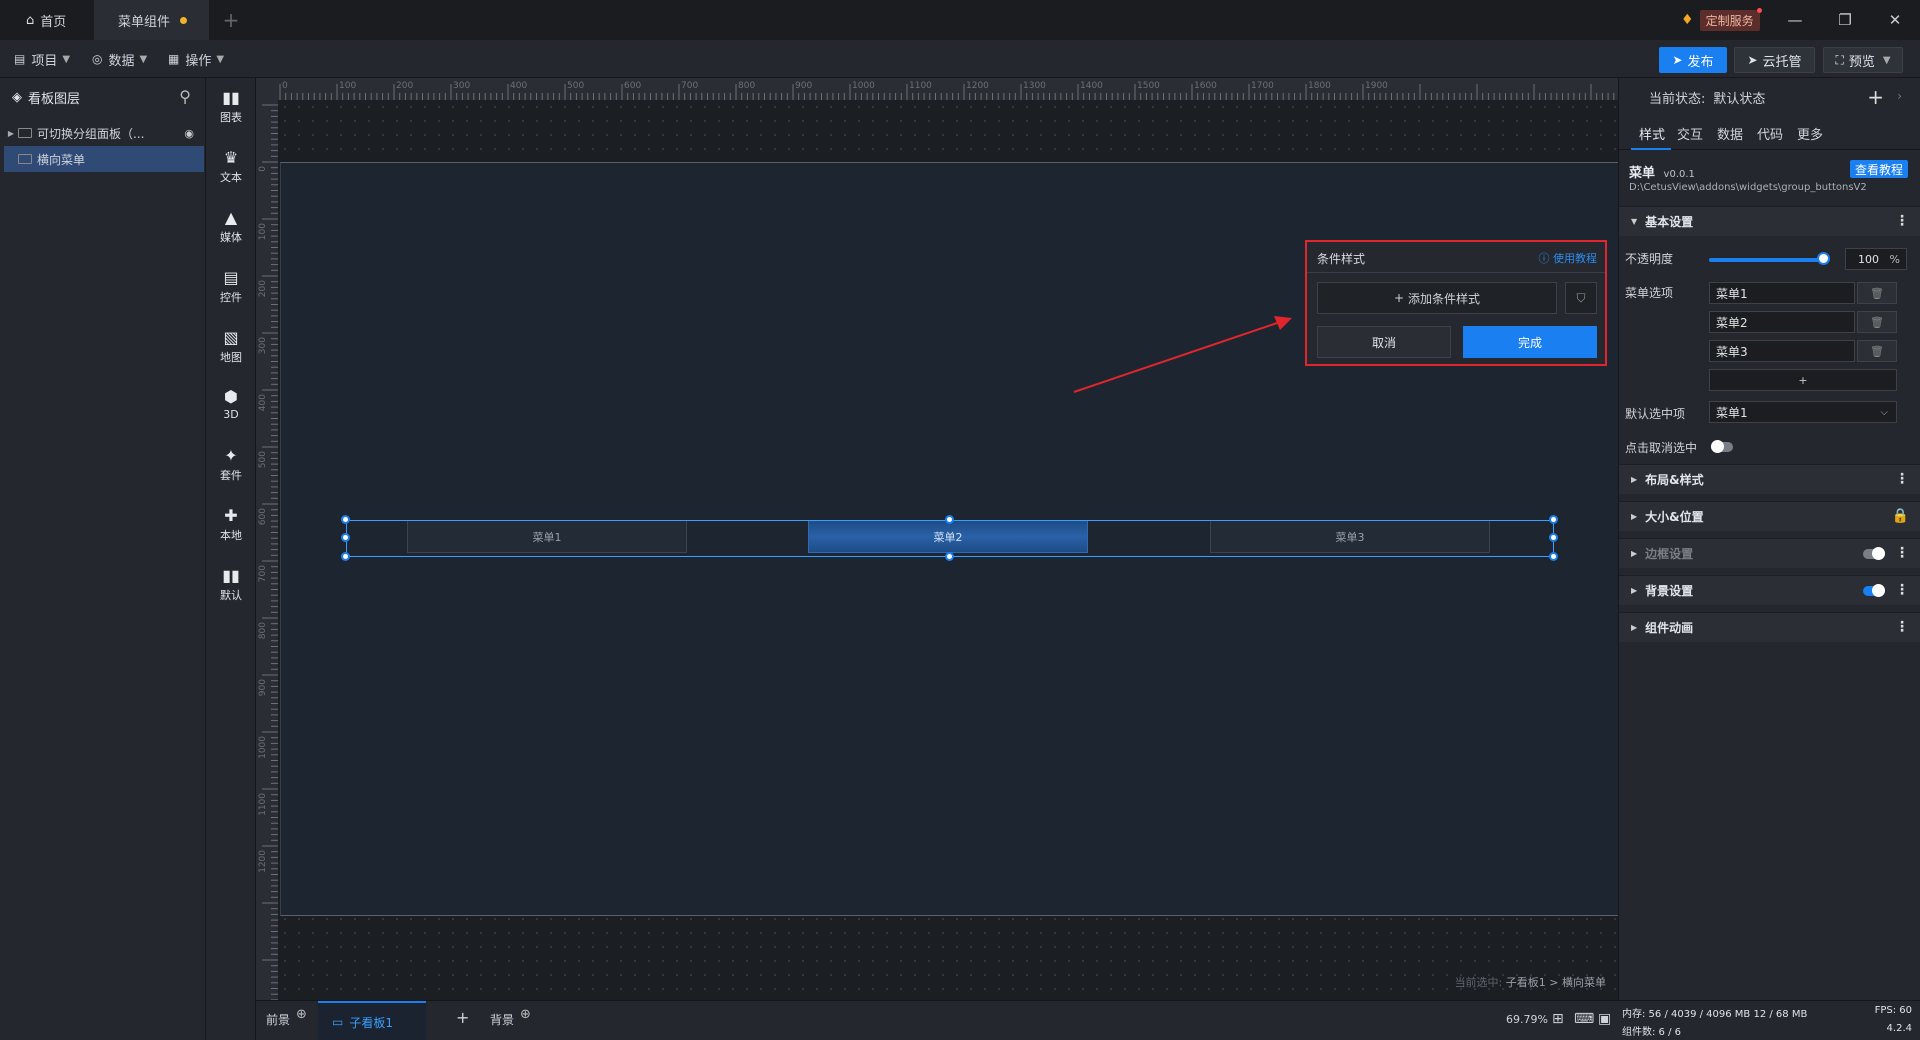 Image resolution: width=1920 pixels, height=1040 pixels. What do you see at coordinates (231, 166) in the screenshot?
I see `component-text: ♛ 文本` at bounding box center [231, 166].